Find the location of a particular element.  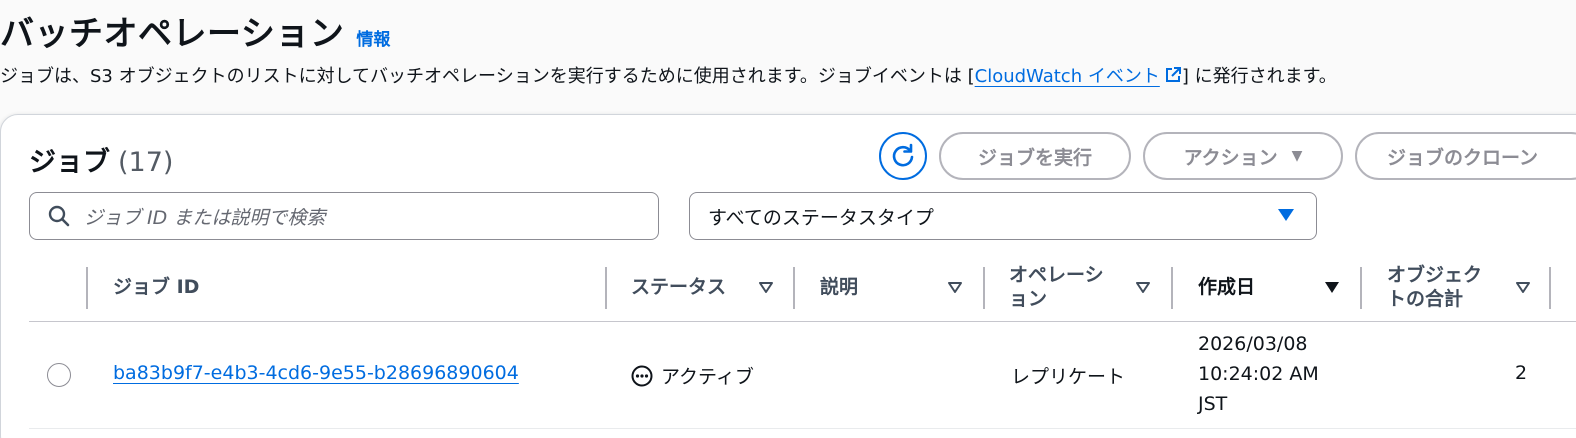

created-timezone: JST is located at coordinates (1213, 404).